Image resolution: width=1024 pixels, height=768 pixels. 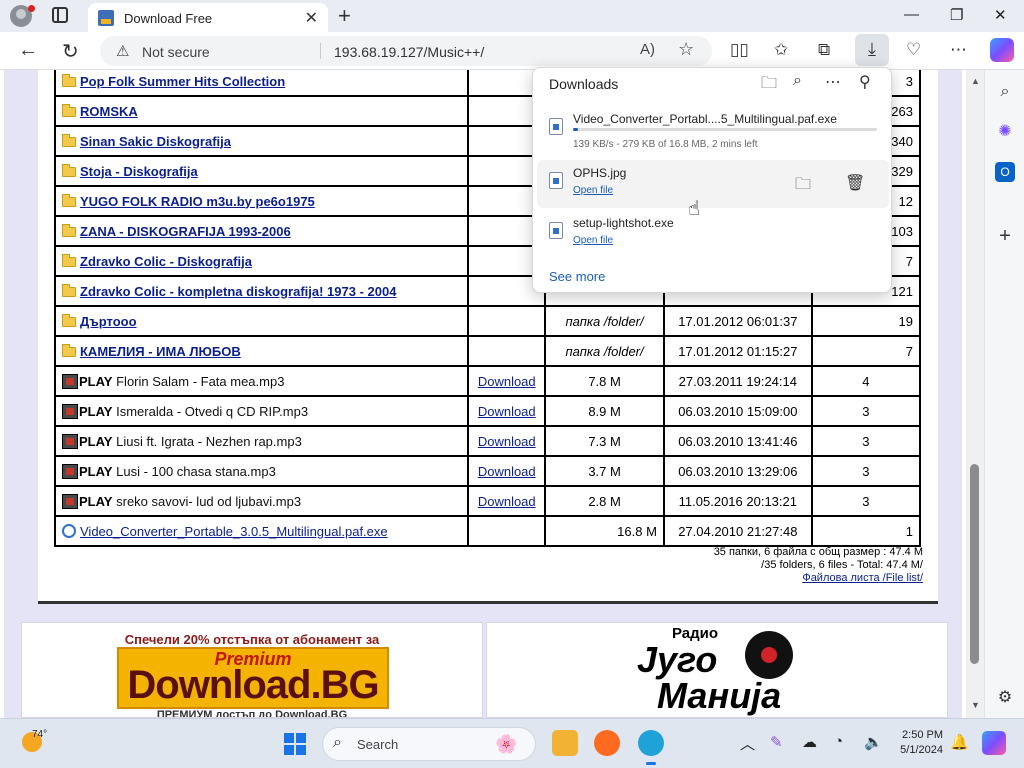 What do you see at coordinates (1005, 92) in the screenshot?
I see `sidebar-search-icon: ⌕` at bounding box center [1005, 92].